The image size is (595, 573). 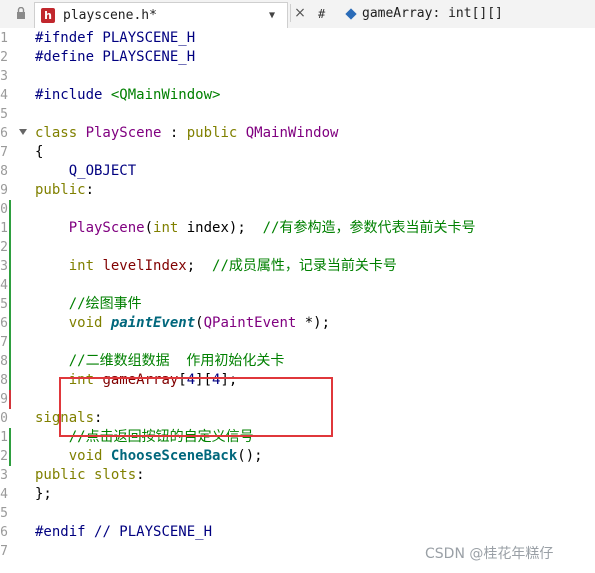 I want to click on line-number: 9, so click(x=4, y=190).